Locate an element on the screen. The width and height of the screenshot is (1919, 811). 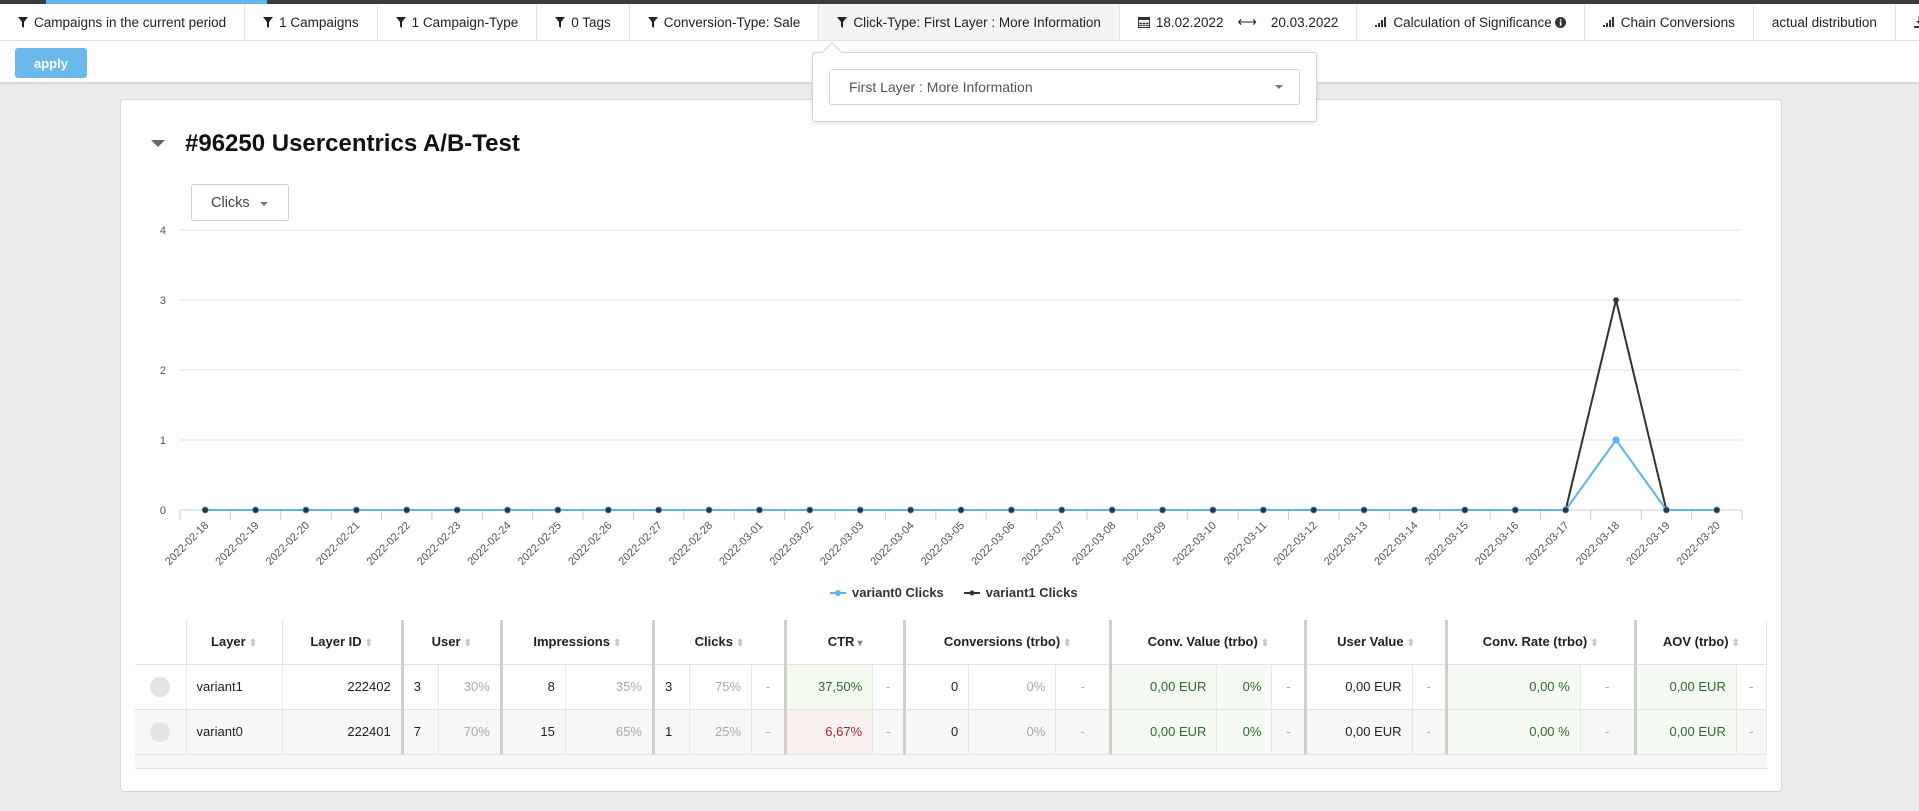
calculation-of-significance-button: Calculation of Significance is located at coordinates (1471, 22).